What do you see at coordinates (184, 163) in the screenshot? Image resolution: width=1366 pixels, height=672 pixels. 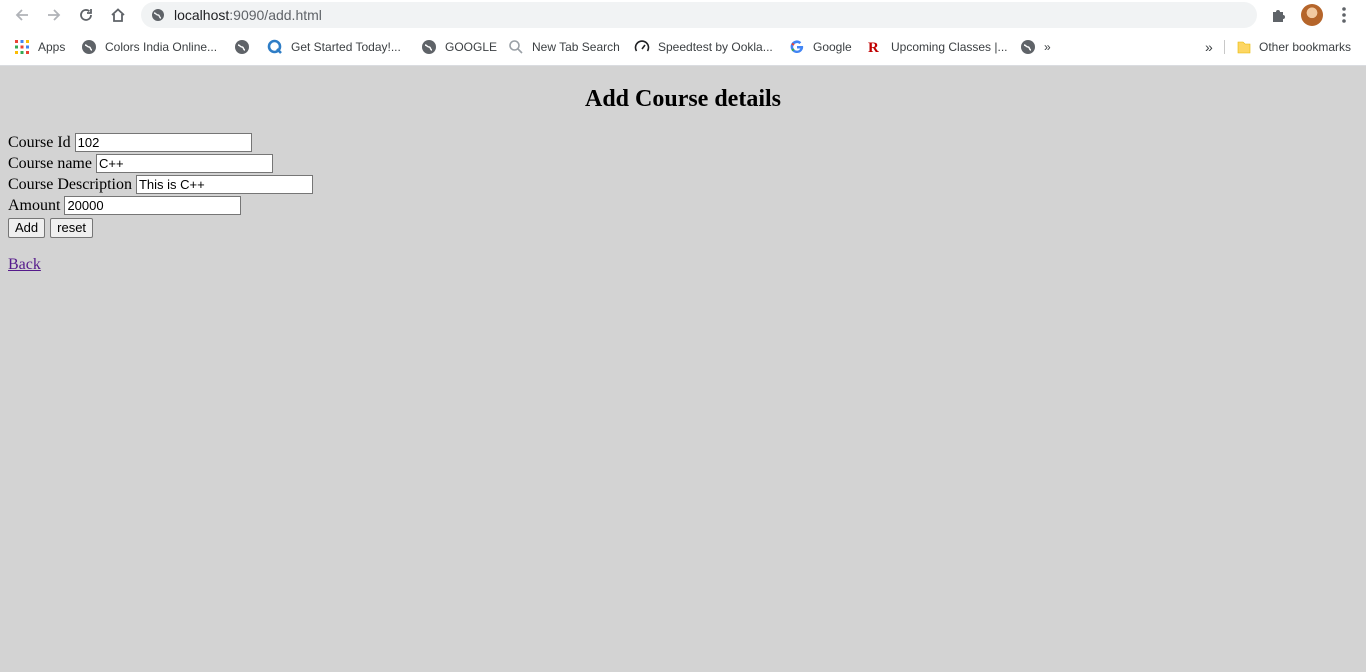 I see `course-name-input` at bounding box center [184, 163].